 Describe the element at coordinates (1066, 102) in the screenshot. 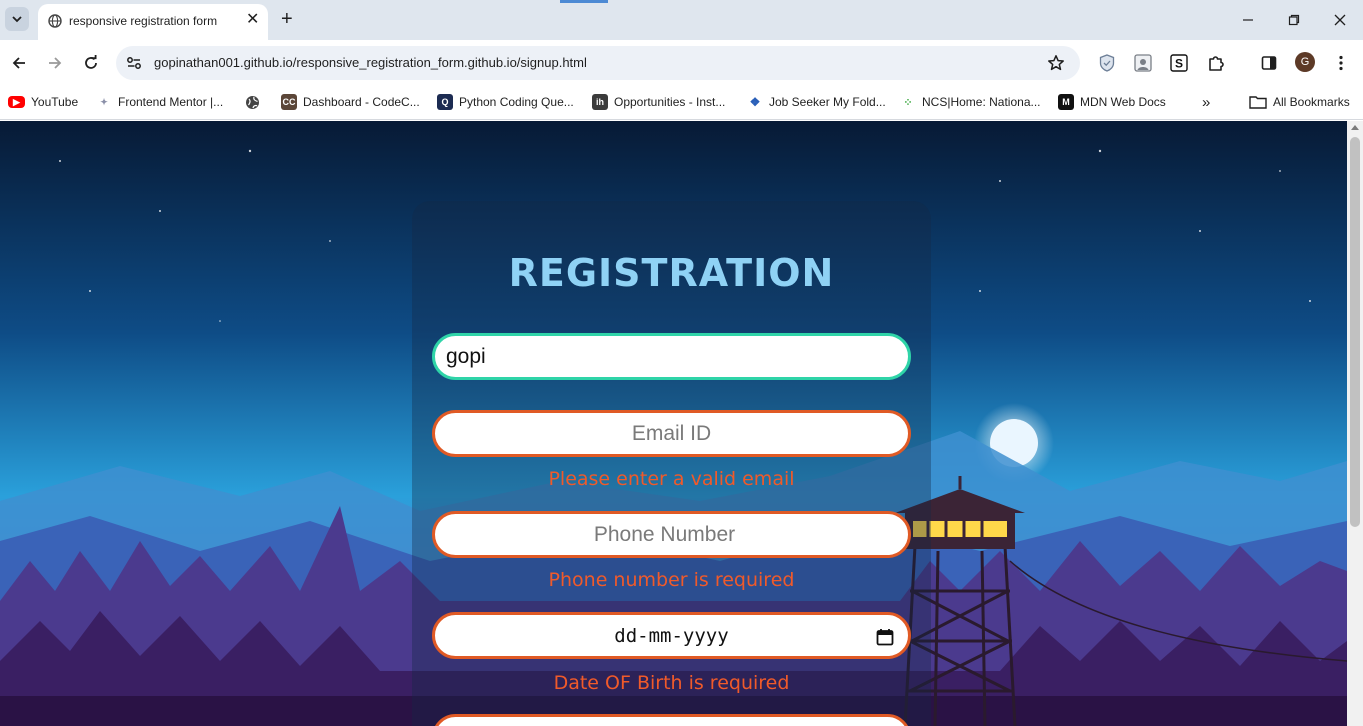

I see `mdn-icon: M` at that location.